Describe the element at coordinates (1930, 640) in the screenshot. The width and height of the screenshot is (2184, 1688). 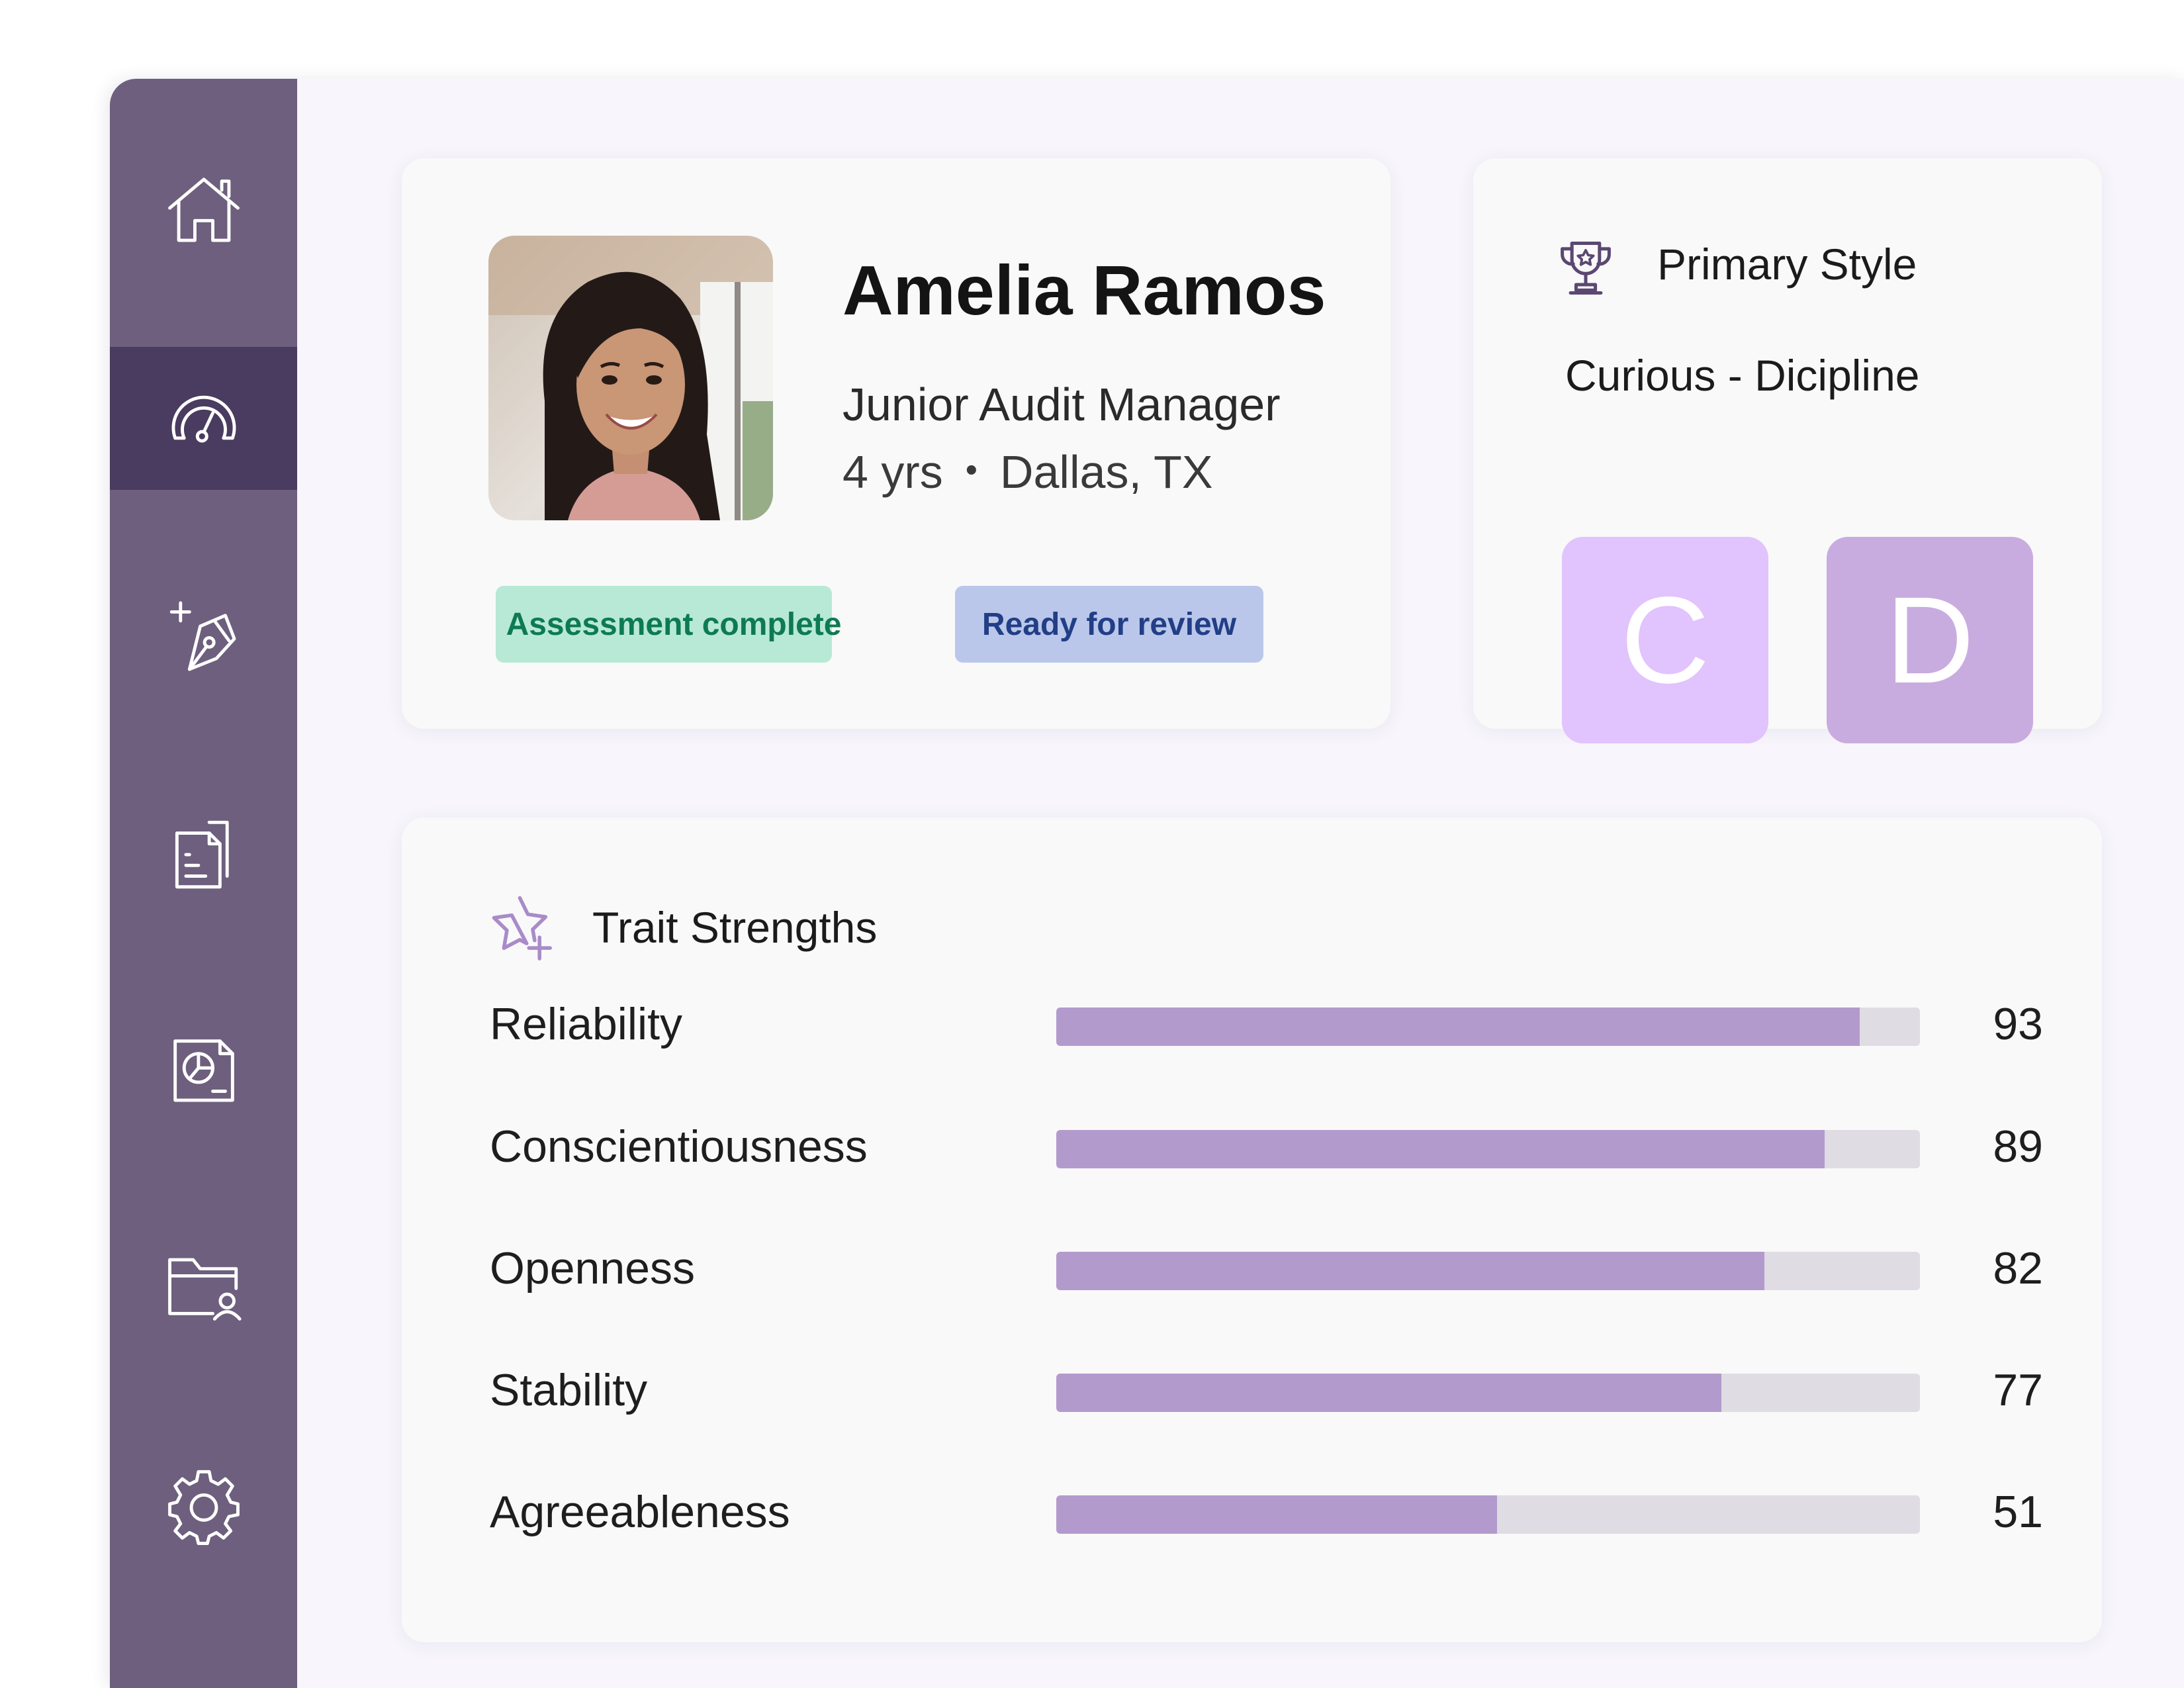
I see `style-letter-tile: D` at that location.